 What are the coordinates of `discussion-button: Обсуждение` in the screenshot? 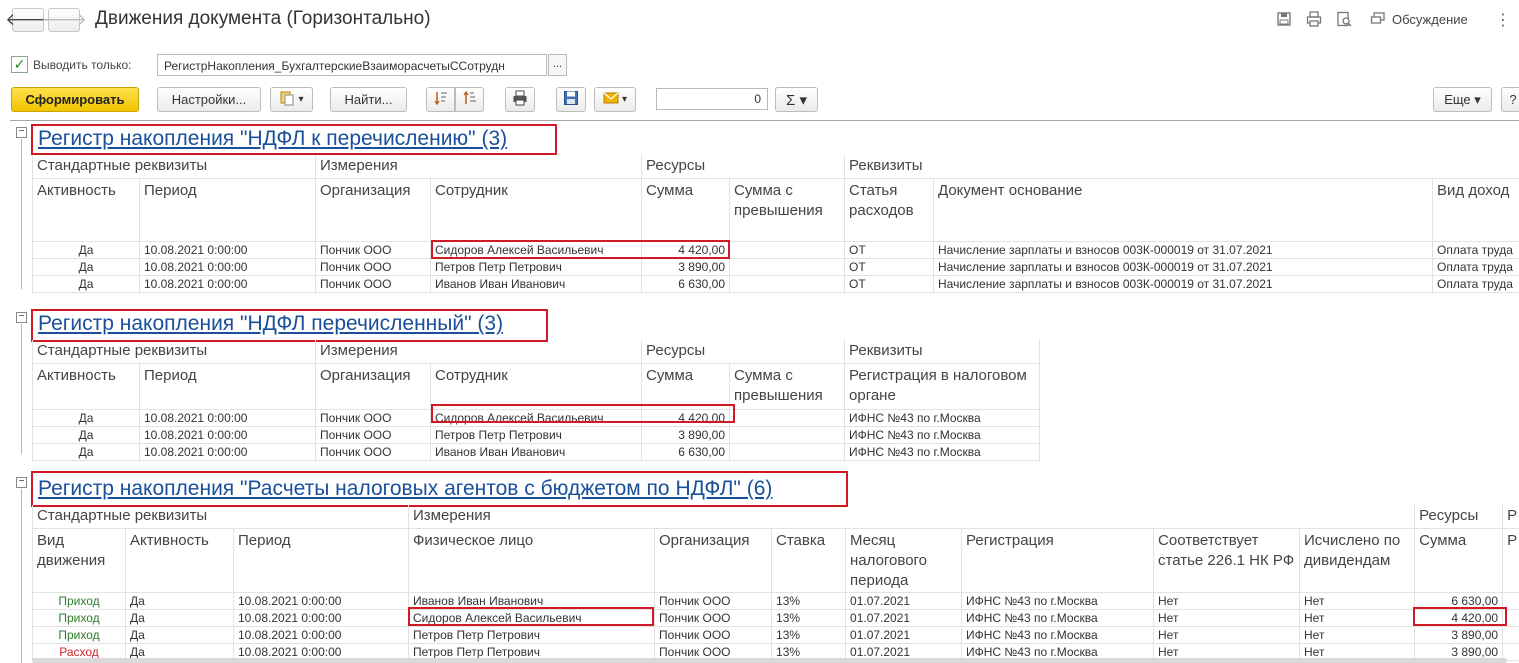 It's located at (1430, 19).